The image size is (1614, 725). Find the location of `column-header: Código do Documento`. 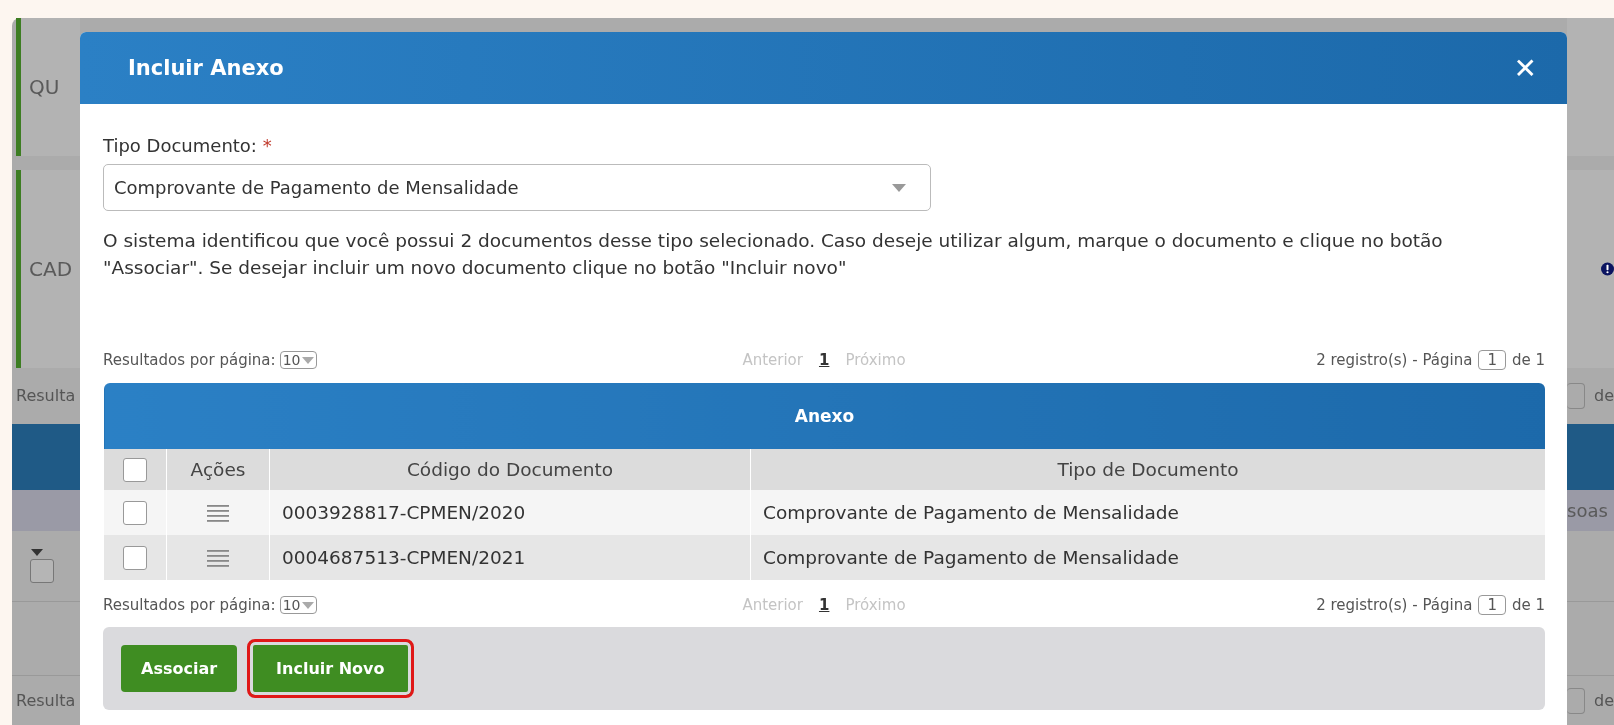

column-header: Código do Documento is located at coordinates (510, 469).